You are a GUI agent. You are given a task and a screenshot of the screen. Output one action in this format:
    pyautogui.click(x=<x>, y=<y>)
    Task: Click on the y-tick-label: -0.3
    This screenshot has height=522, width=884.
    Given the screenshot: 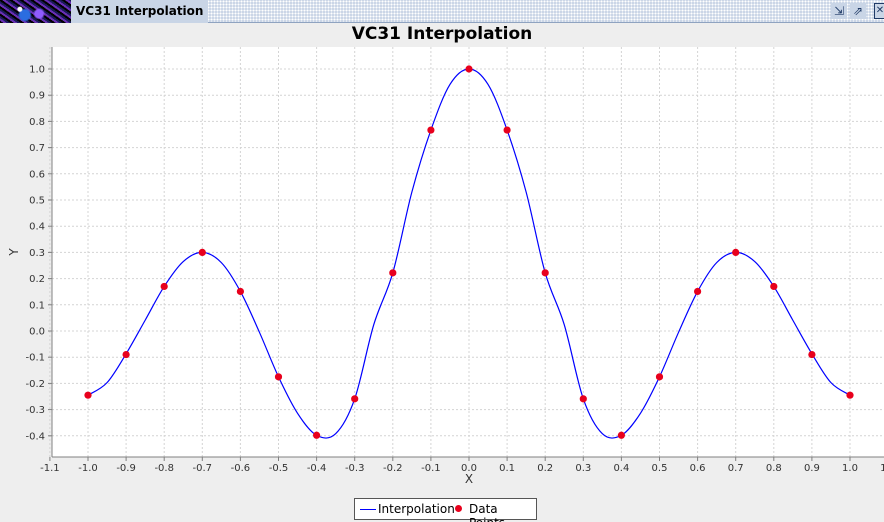 What is the action you would take?
    pyautogui.click(x=35, y=410)
    